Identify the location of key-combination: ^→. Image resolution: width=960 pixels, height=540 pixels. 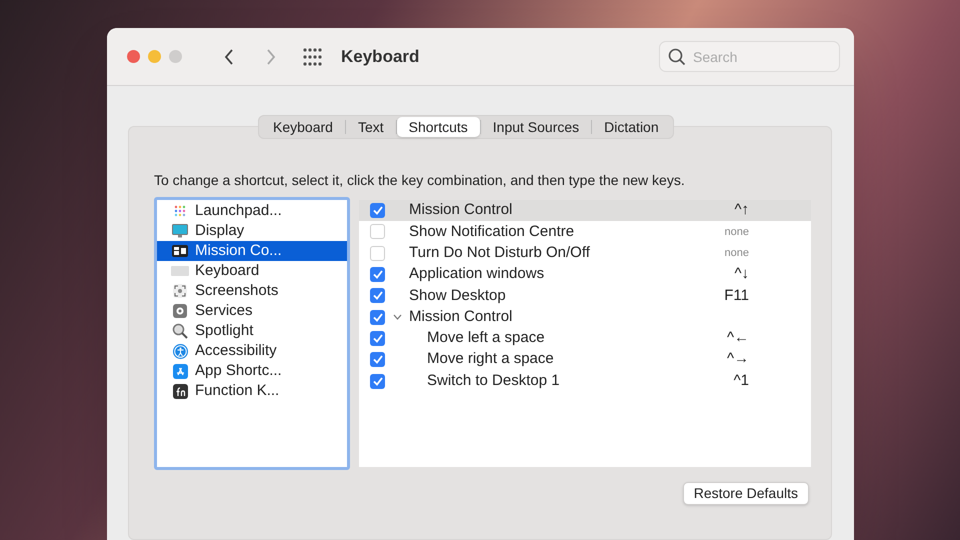
(737, 359).